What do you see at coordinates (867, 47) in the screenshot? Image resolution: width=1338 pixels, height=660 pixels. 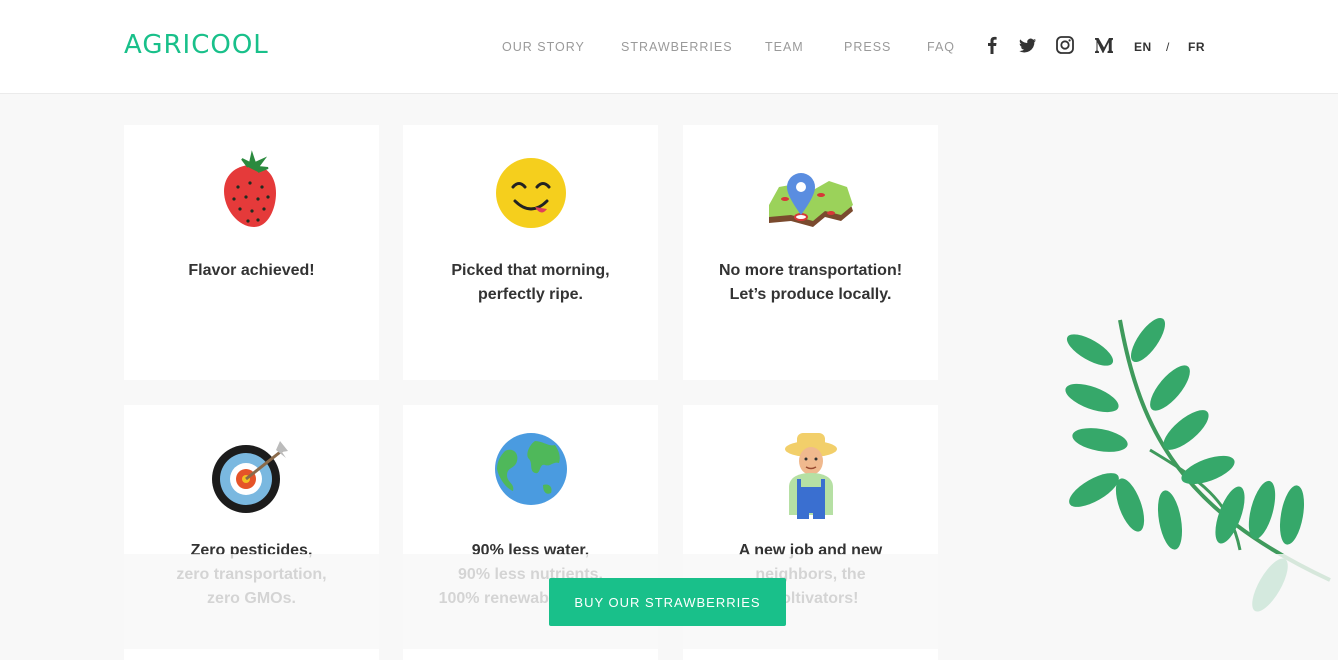 I see `nav-press: PRESS` at bounding box center [867, 47].